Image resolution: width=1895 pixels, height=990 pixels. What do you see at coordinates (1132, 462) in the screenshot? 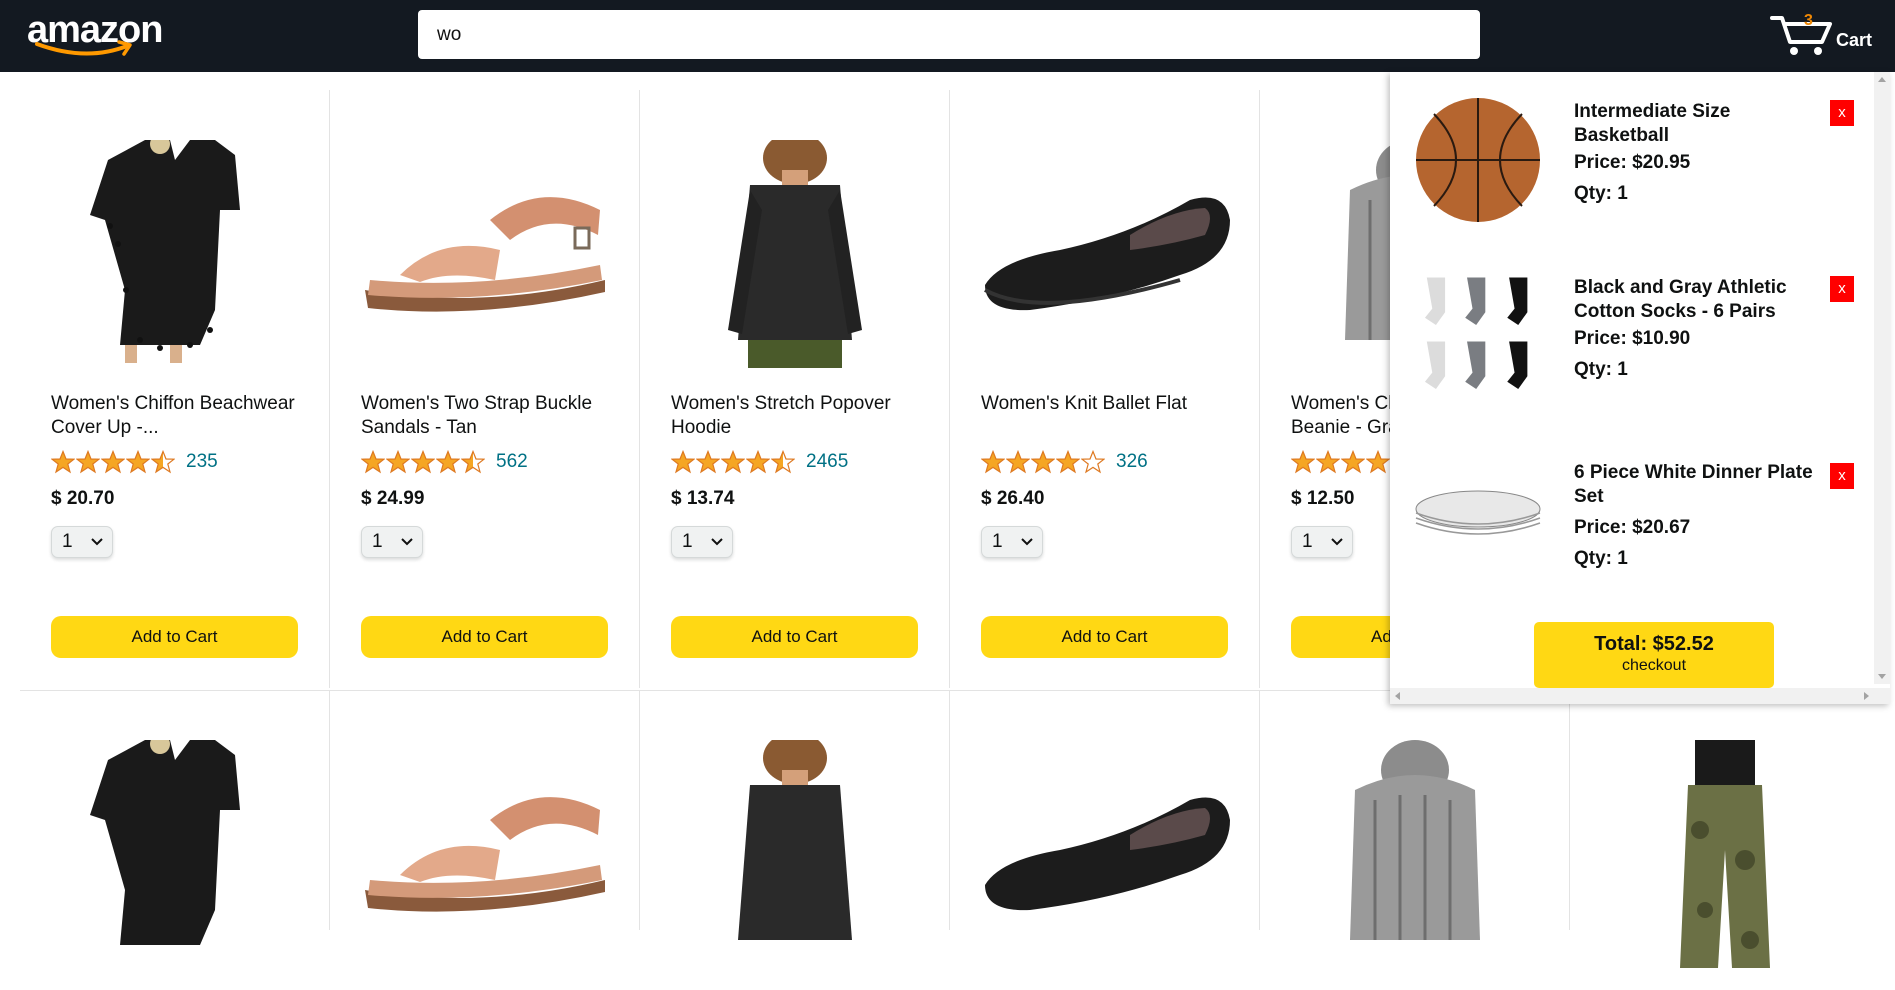
I see `review-count-link: 326` at bounding box center [1132, 462].